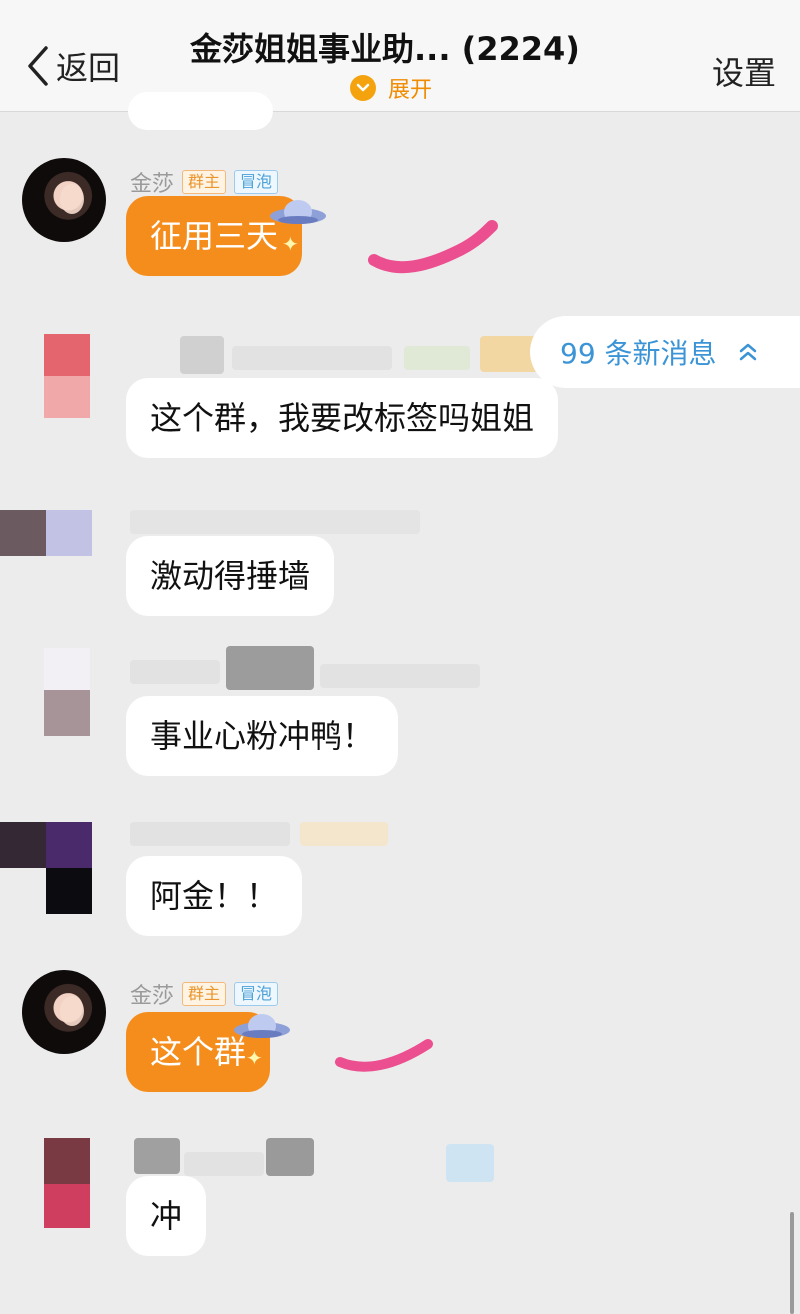 The height and width of the screenshot is (1314, 800). I want to click on back-button: 返回, so click(72, 66).